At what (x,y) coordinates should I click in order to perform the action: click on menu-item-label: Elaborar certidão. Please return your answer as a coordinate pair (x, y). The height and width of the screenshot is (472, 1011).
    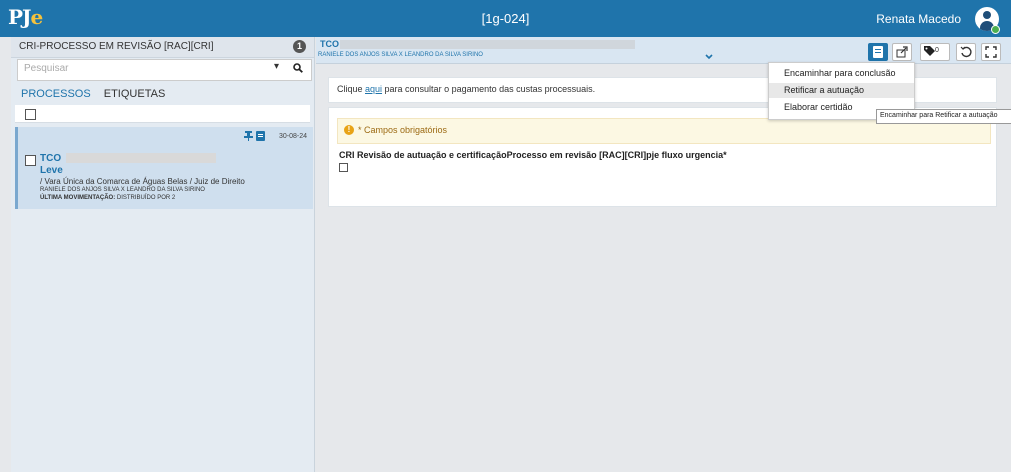
    Looking at the image, I should click on (818, 107).